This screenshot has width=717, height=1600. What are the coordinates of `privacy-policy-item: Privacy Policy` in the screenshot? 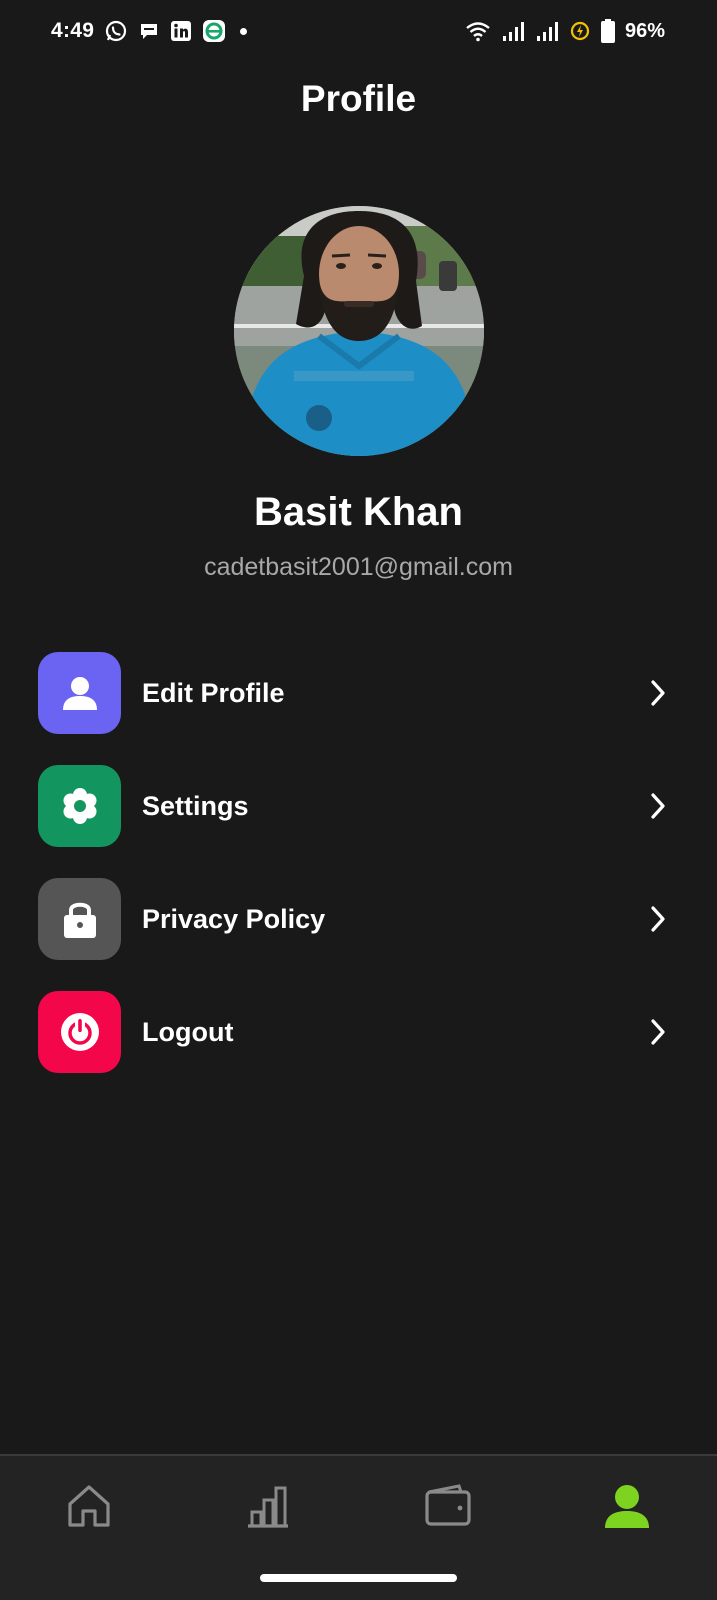 It's located at (358, 919).